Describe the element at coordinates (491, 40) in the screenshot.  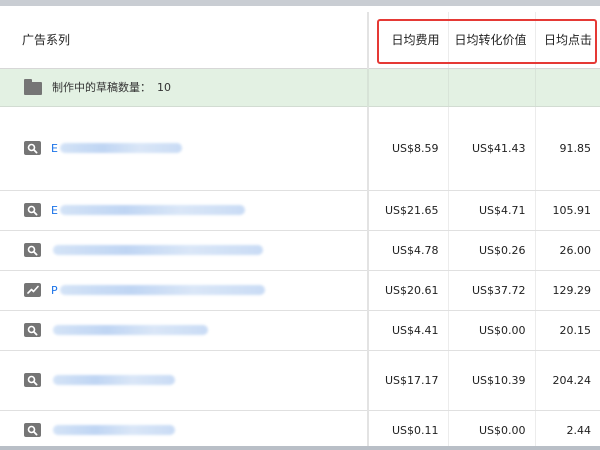
I see `avg-conv-value-column-header: 日均转化价值` at that location.